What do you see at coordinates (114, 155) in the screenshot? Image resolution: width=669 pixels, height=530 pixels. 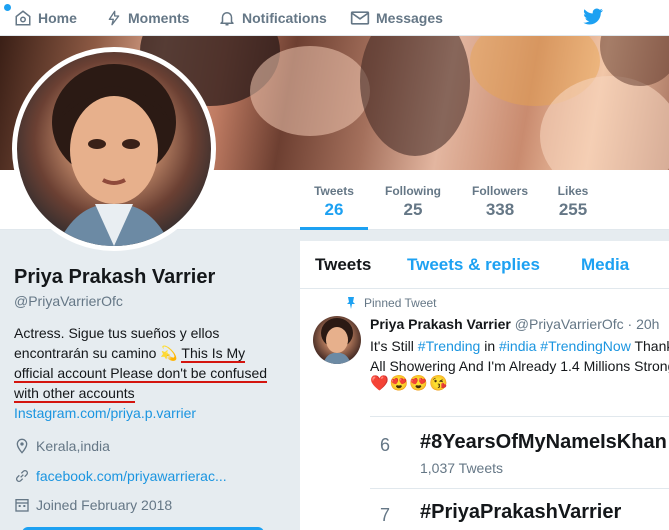 I see `avatar-portrait-icon` at bounding box center [114, 155].